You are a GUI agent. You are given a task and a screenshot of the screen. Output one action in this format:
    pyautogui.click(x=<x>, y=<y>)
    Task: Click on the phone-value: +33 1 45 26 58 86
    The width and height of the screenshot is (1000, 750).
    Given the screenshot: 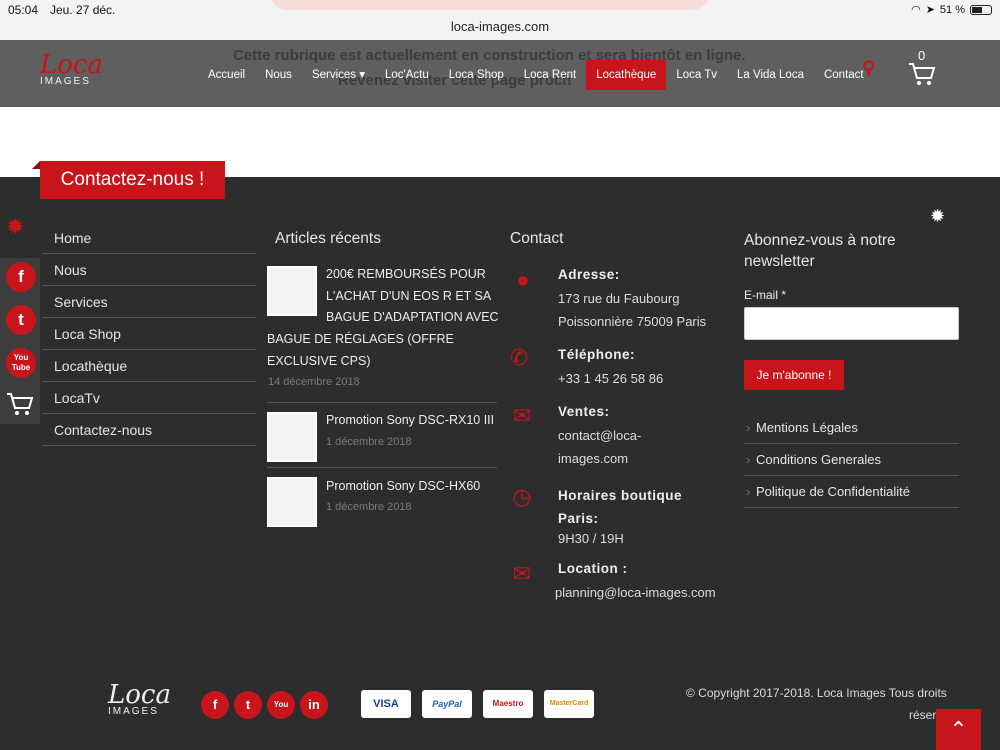 What is the action you would take?
    pyautogui.click(x=610, y=378)
    